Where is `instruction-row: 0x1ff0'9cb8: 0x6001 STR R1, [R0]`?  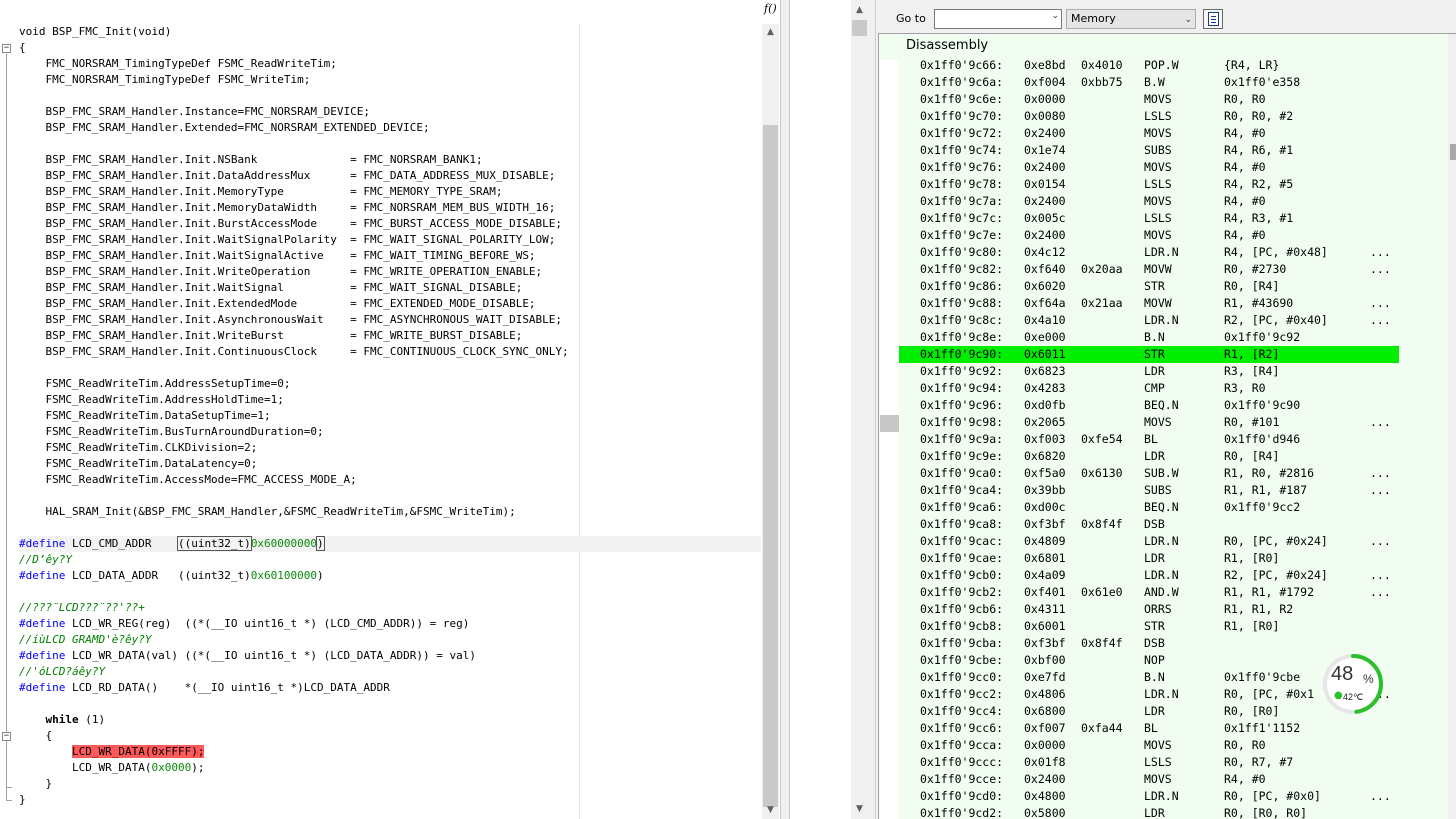 instruction-row: 0x1ff0'9cb8: 0x6001 STR R1, [R0] is located at coordinates (1149, 626).